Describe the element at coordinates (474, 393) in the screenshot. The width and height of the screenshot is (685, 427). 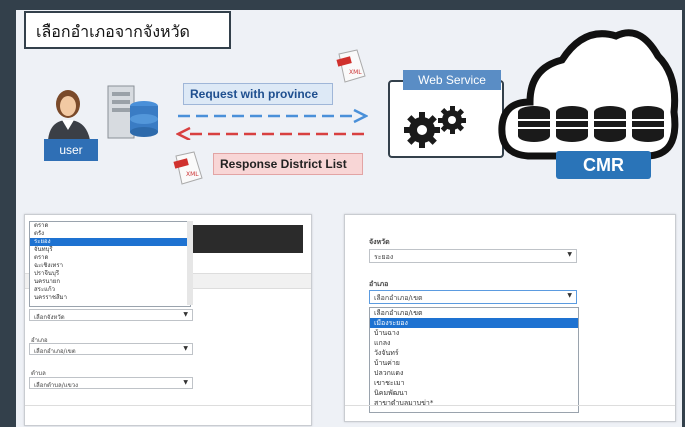
I see `list-item: นิคมพัฒนา` at that location.